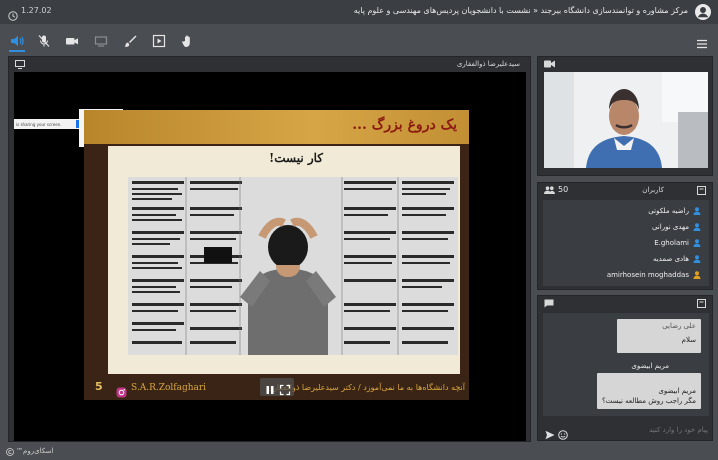 The width and height of the screenshot is (718, 460). What do you see at coordinates (295, 158) in the screenshot?
I see `slide-subtitle: کار نیست!` at bounding box center [295, 158].